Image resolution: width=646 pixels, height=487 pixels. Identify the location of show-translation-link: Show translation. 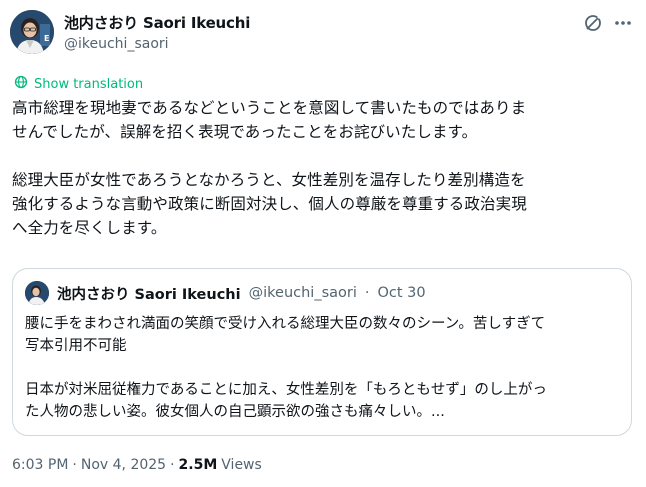
(78, 84).